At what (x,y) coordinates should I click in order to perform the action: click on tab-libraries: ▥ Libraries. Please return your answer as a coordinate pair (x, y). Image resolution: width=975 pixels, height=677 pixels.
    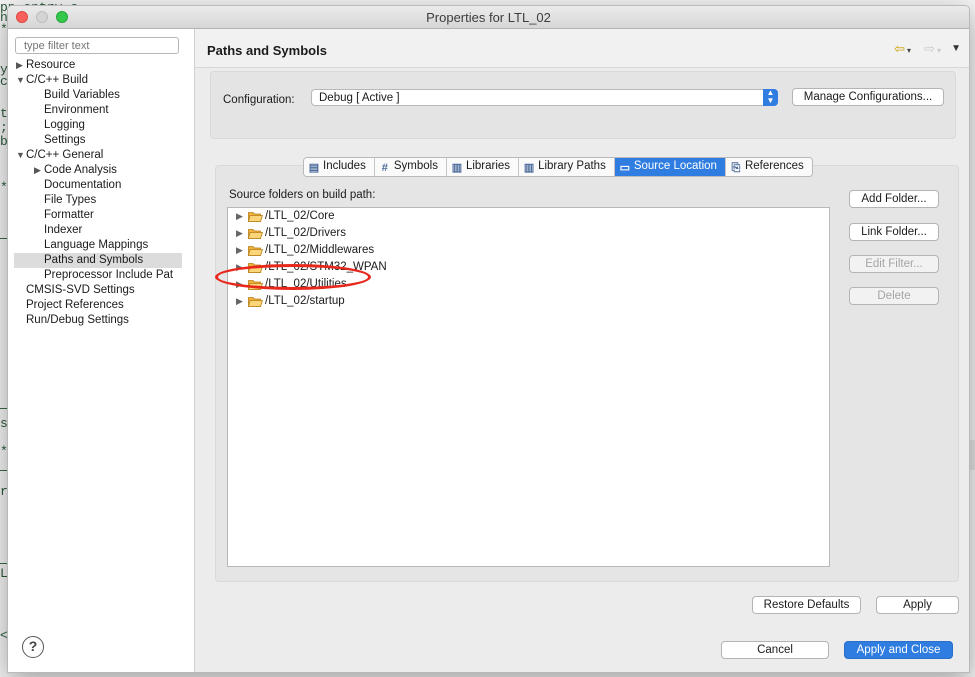
    Looking at the image, I should click on (483, 167).